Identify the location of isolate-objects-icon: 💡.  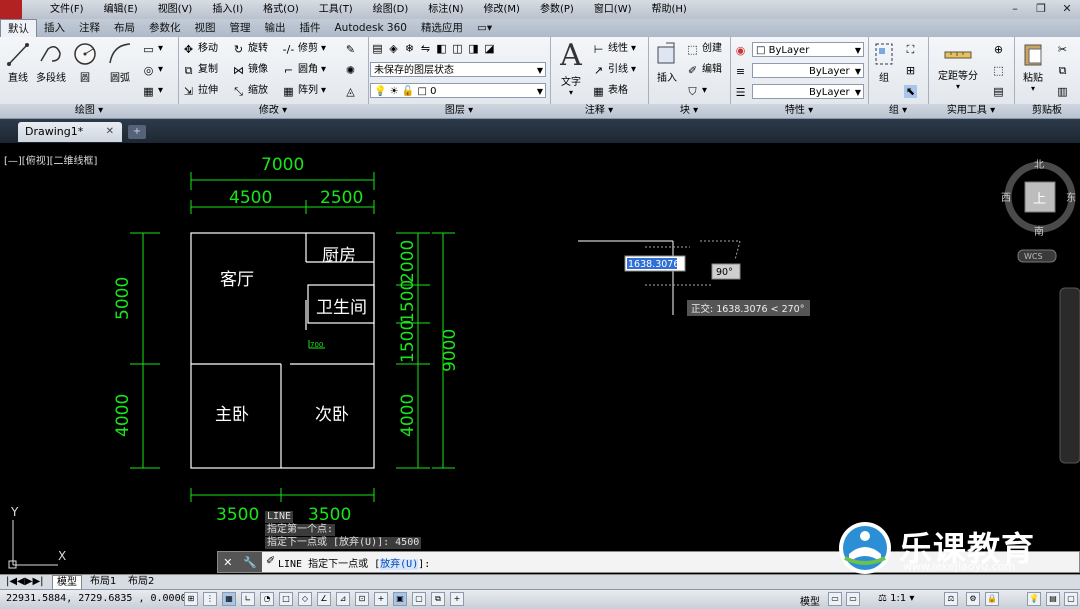
(1034, 599).